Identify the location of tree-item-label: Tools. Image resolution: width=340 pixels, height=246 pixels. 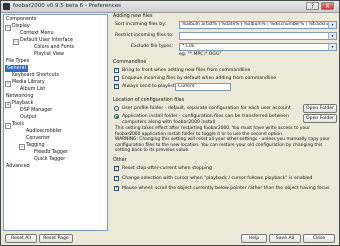
(18, 124).